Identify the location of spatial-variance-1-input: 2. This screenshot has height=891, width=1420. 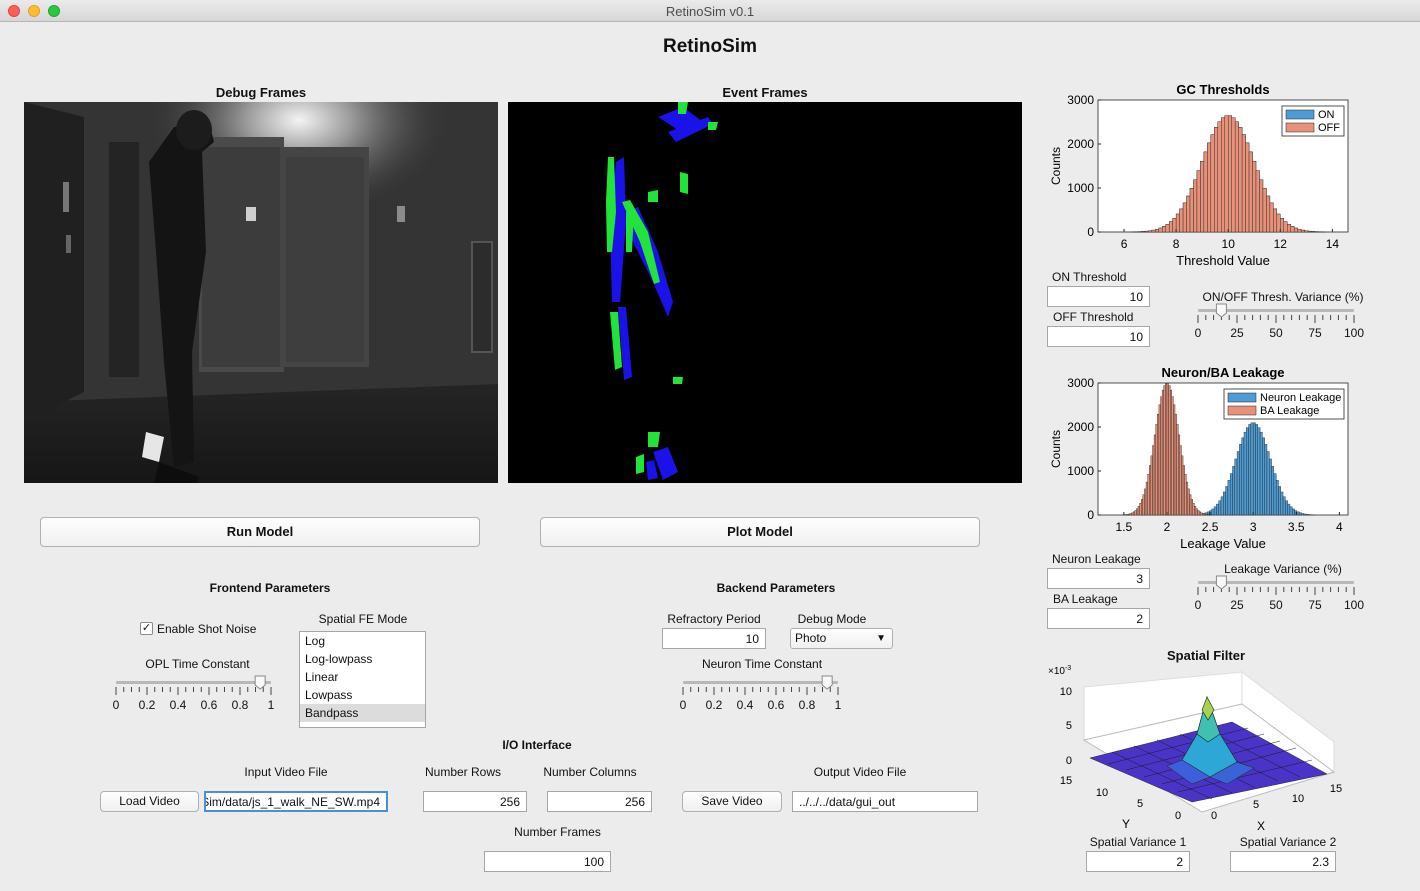
(1138, 861).